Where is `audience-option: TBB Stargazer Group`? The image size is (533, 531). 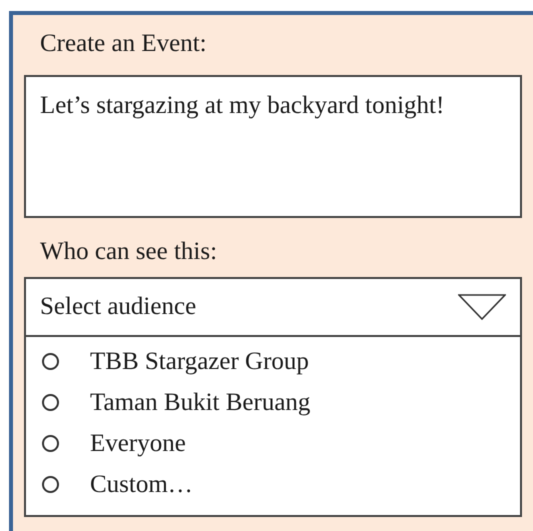
audience-option: TBB Stargazer Group is located at coordinates (281, 361).